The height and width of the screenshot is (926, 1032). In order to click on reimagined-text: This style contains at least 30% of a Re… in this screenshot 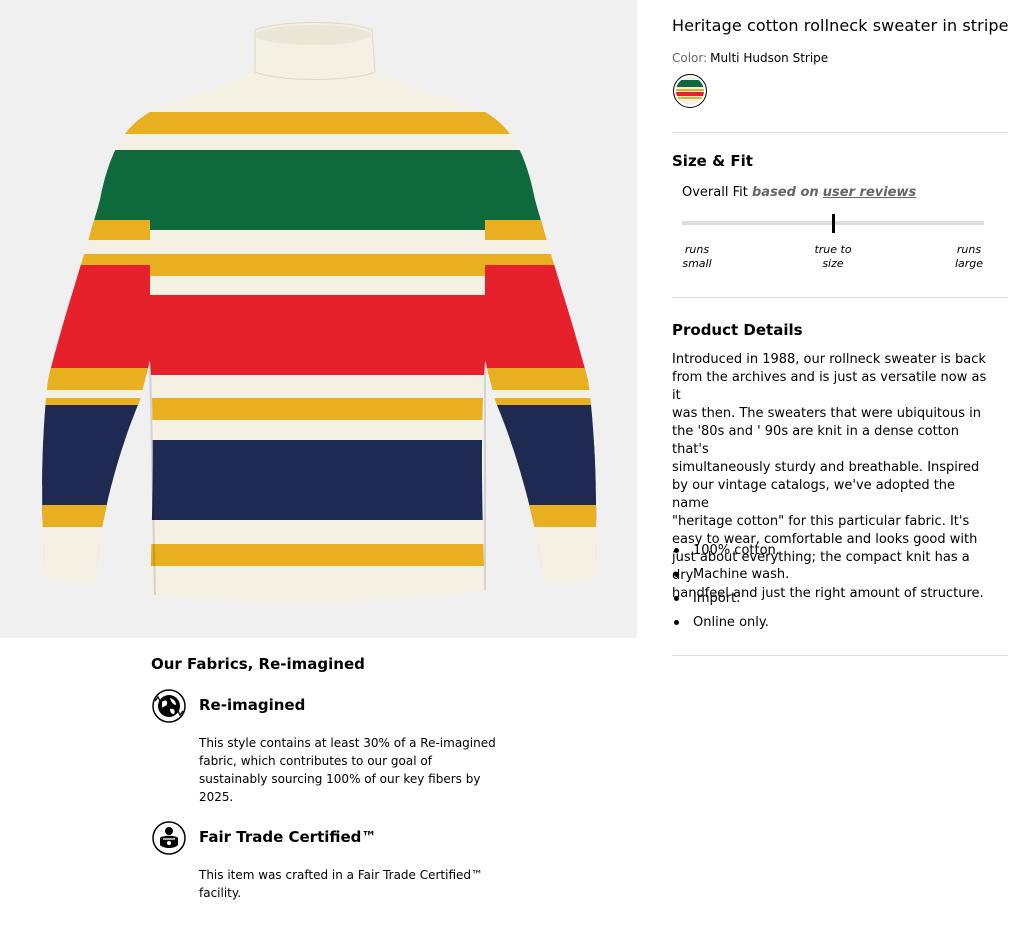, I will do `click(359, 770)`.